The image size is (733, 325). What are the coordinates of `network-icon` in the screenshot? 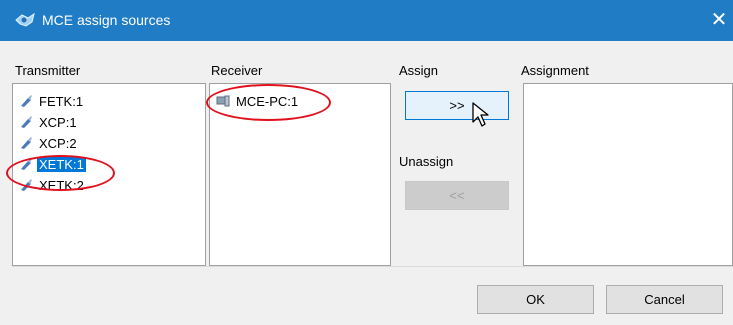 It's located at (25, 19).